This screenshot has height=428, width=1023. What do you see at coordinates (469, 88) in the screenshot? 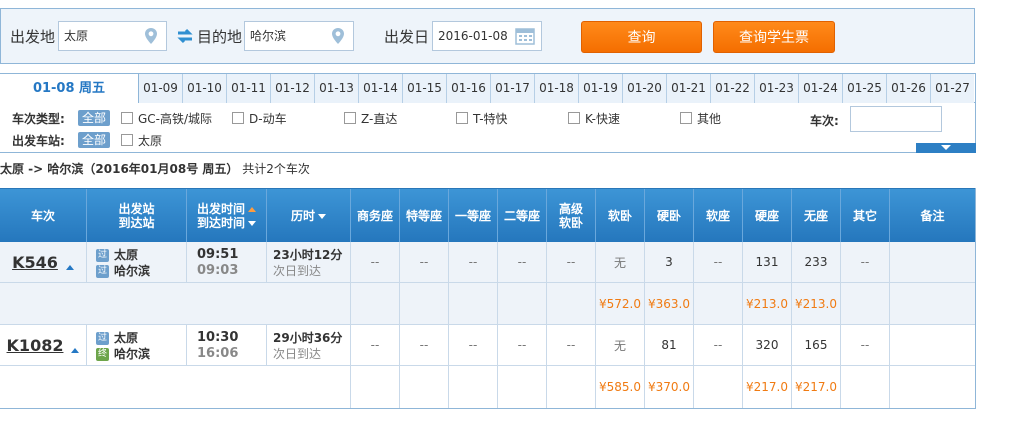
I see `date-tab: 01-16` at bounding box center [469, 88].